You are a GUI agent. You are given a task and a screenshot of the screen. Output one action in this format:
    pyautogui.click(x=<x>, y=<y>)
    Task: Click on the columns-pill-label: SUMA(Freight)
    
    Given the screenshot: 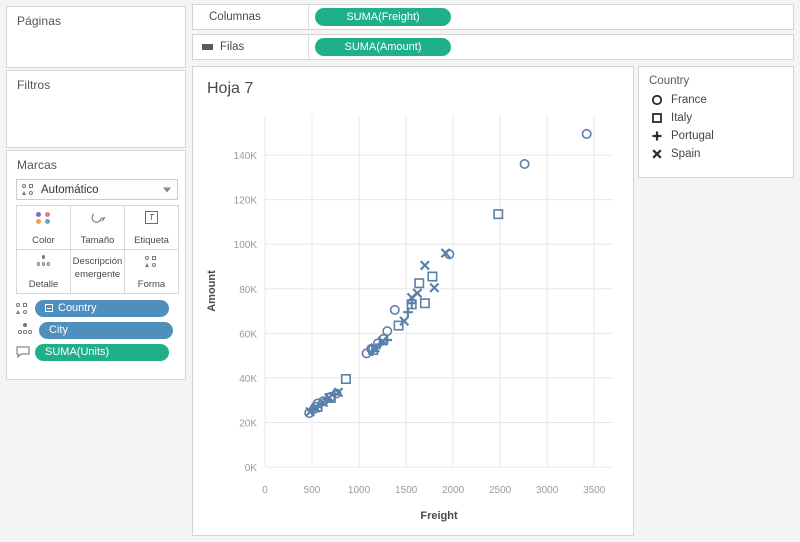 What is the action you would take?
    pyautogui.click(x=383, y=17)
    